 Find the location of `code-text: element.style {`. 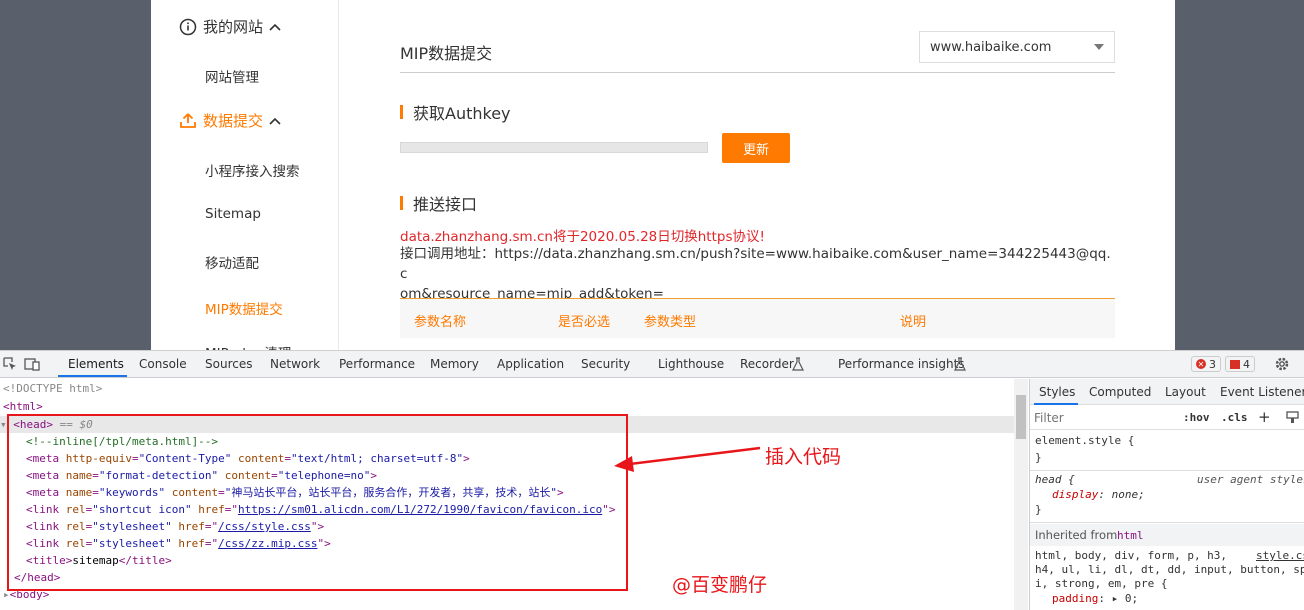

code-text: element.style { is located at coordinates (1085, 440).